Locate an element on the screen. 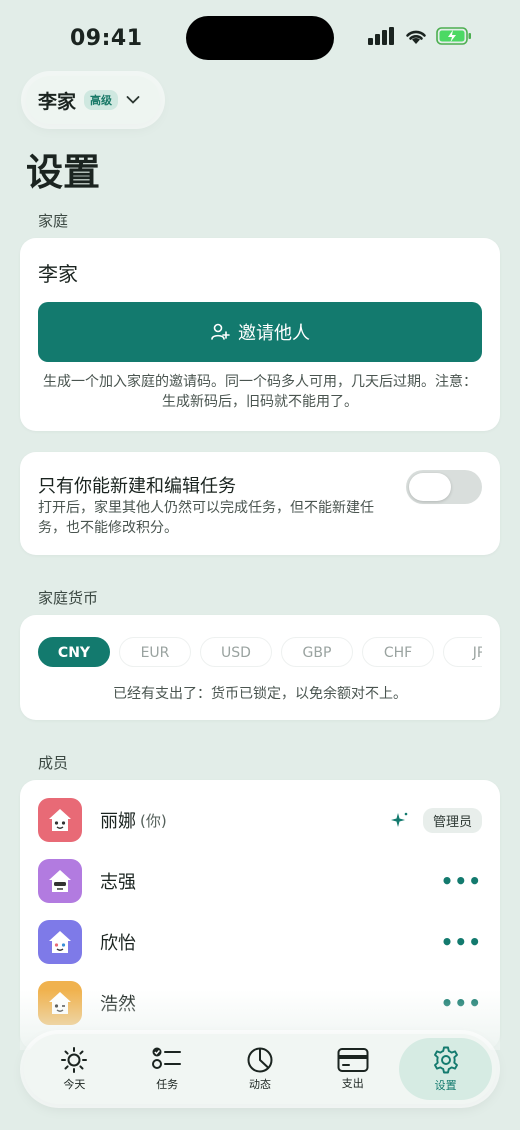  chevron-down-icon is located at coordinates (133, 100).